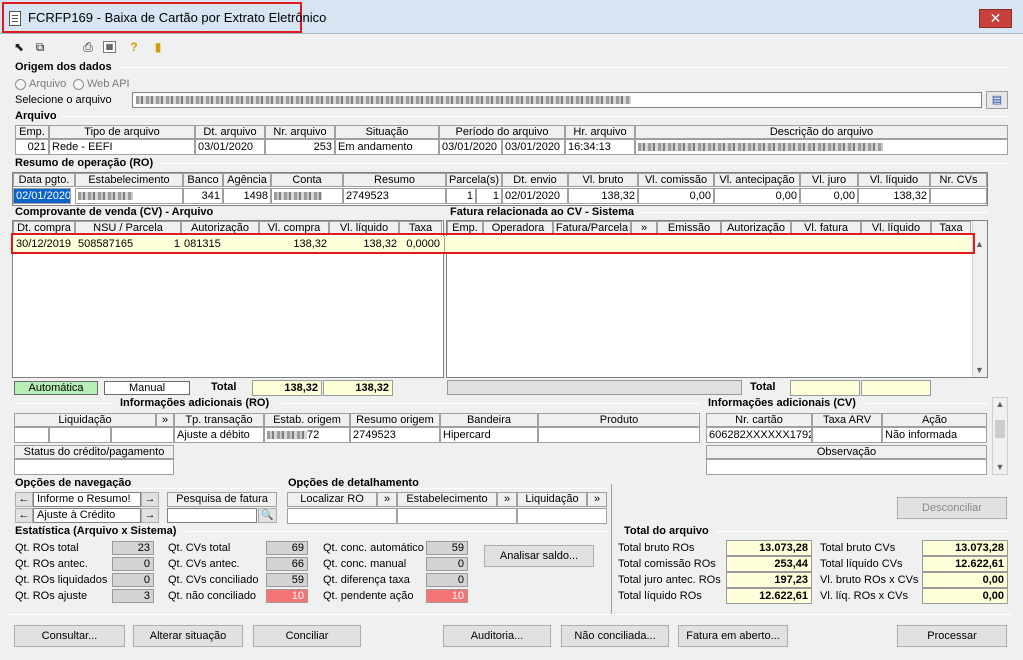  What do you see at coordinates (20, 84) in the screenshot?
I see `radio-arquivo` at bounding box center [20, 84].